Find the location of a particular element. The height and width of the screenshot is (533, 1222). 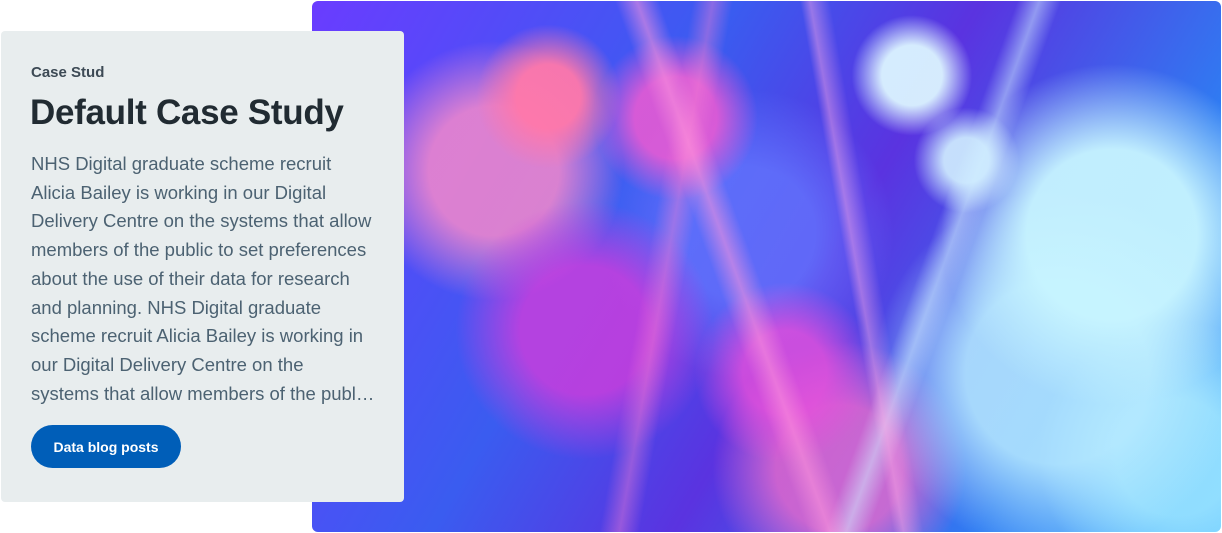

card-title: Default Case Study is located at coordinates (187, 112).